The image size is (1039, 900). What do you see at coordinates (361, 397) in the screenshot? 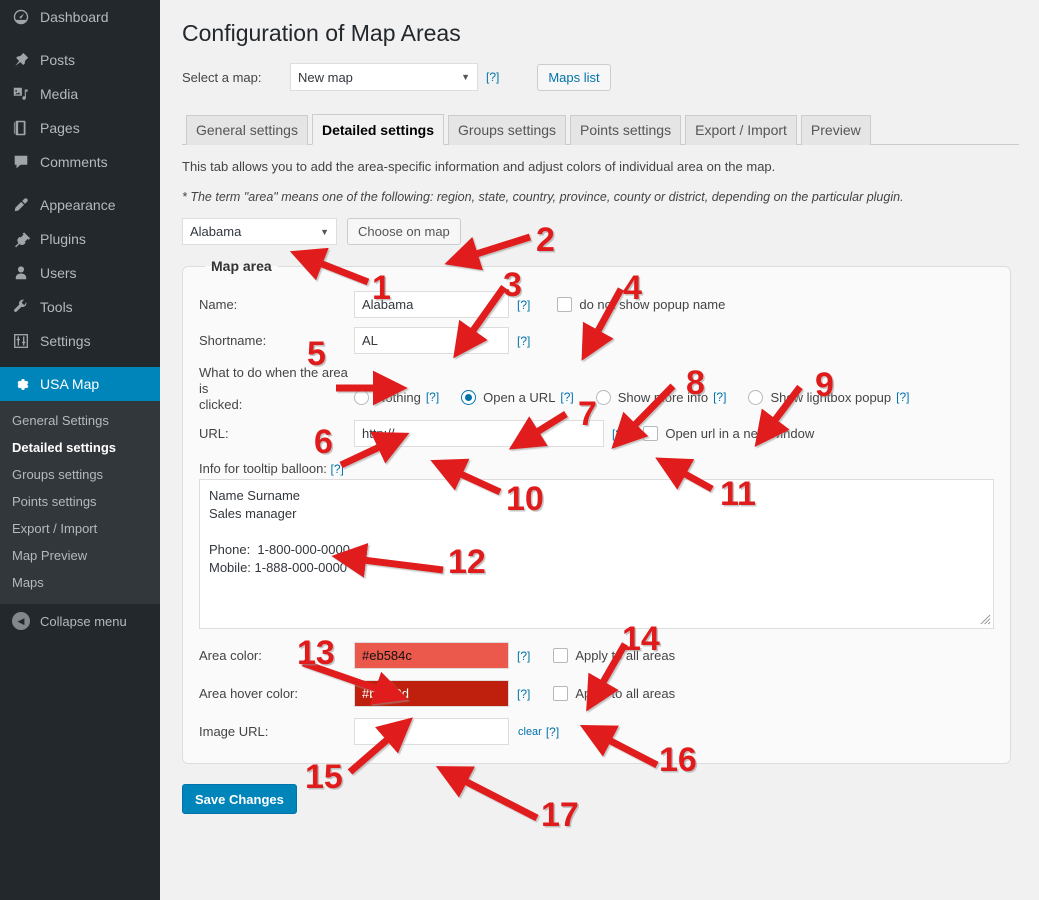
I see `radio-nothing` at bounding box center [361, 397].